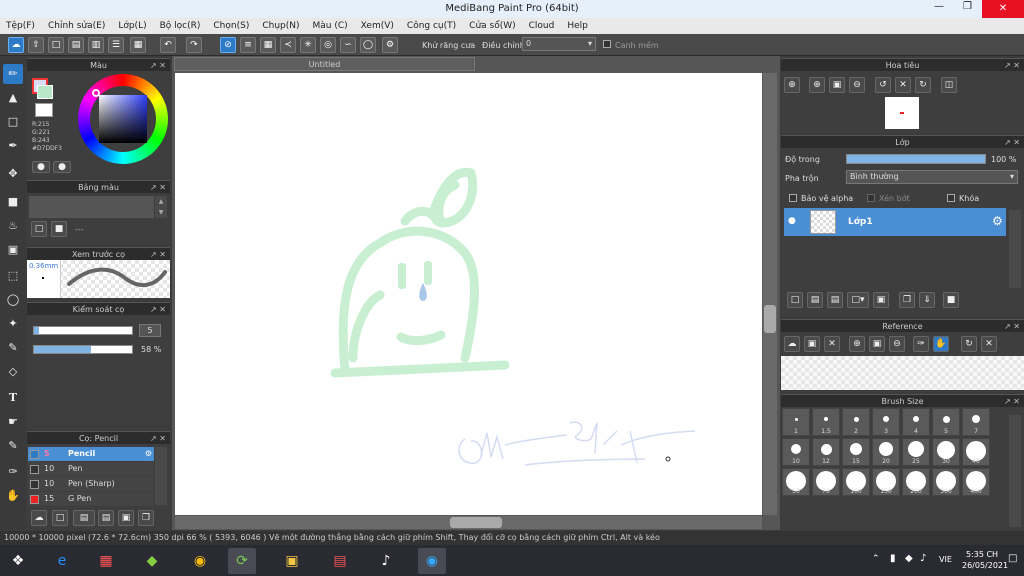 This screenshot has width=1024, height=576. Describe the element at coordinates (916, 482) in the screenshot. I see `brush-size-cell: 200` at that location.